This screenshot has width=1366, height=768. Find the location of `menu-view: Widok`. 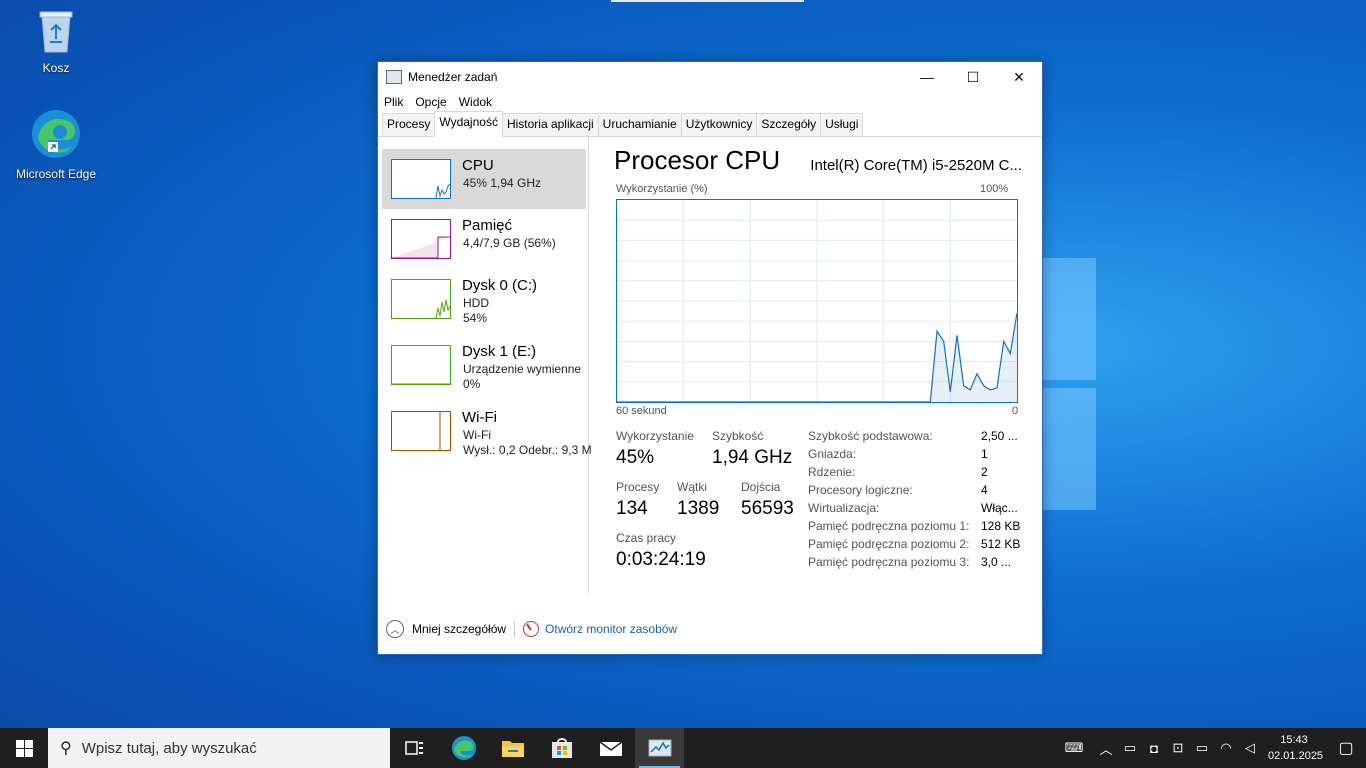

menu-view: Widok is located at coordinates (475, 102).